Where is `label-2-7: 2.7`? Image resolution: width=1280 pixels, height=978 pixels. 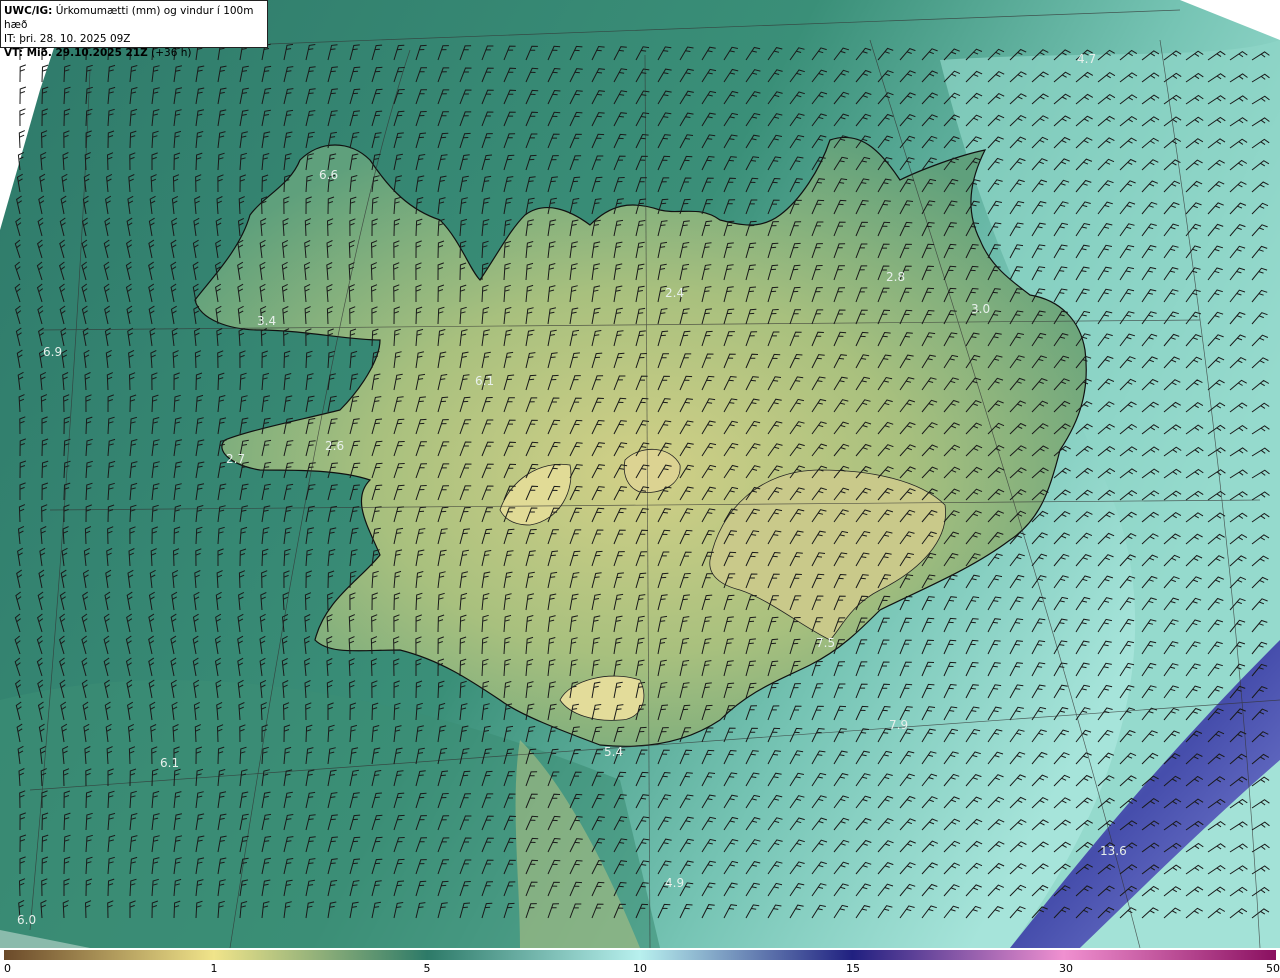
label-2-7: 2.7 is located at coordinates (235, 459).